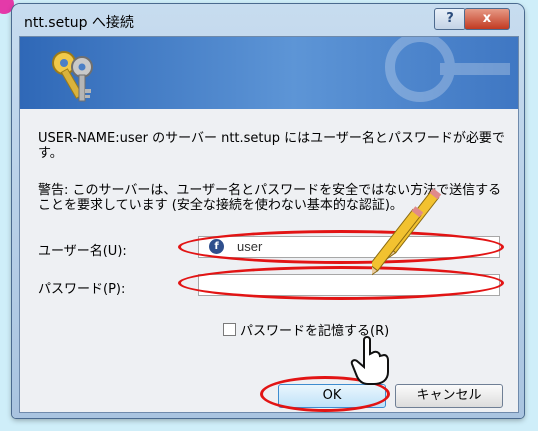 Image resolution: width=538 pixels, height=431 pixels. What do you see at coordinates (449, 396) in the screenshot?
I see `cancel-button: キャンセル` at bounding box center [449, 396].